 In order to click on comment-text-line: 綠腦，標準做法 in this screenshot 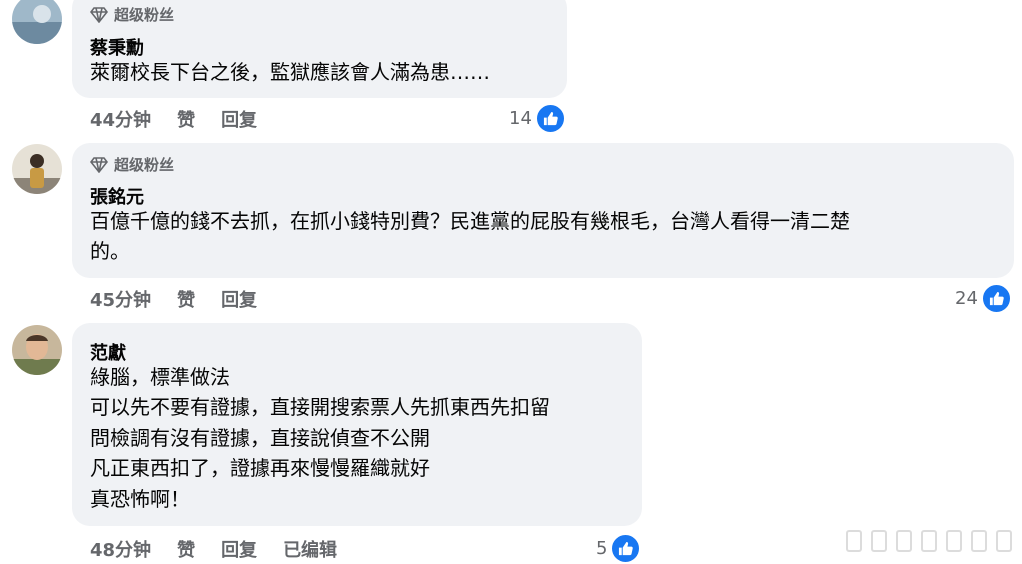, I will do `click(160, 377)`.